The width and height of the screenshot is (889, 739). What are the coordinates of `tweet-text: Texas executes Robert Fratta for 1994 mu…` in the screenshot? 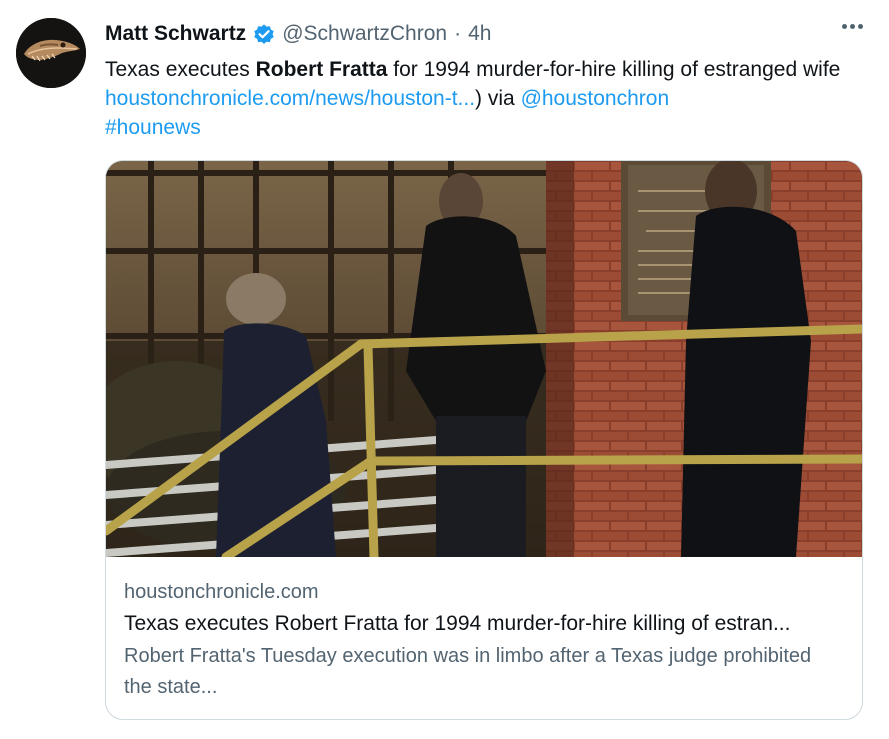 It's located at (485, 98).